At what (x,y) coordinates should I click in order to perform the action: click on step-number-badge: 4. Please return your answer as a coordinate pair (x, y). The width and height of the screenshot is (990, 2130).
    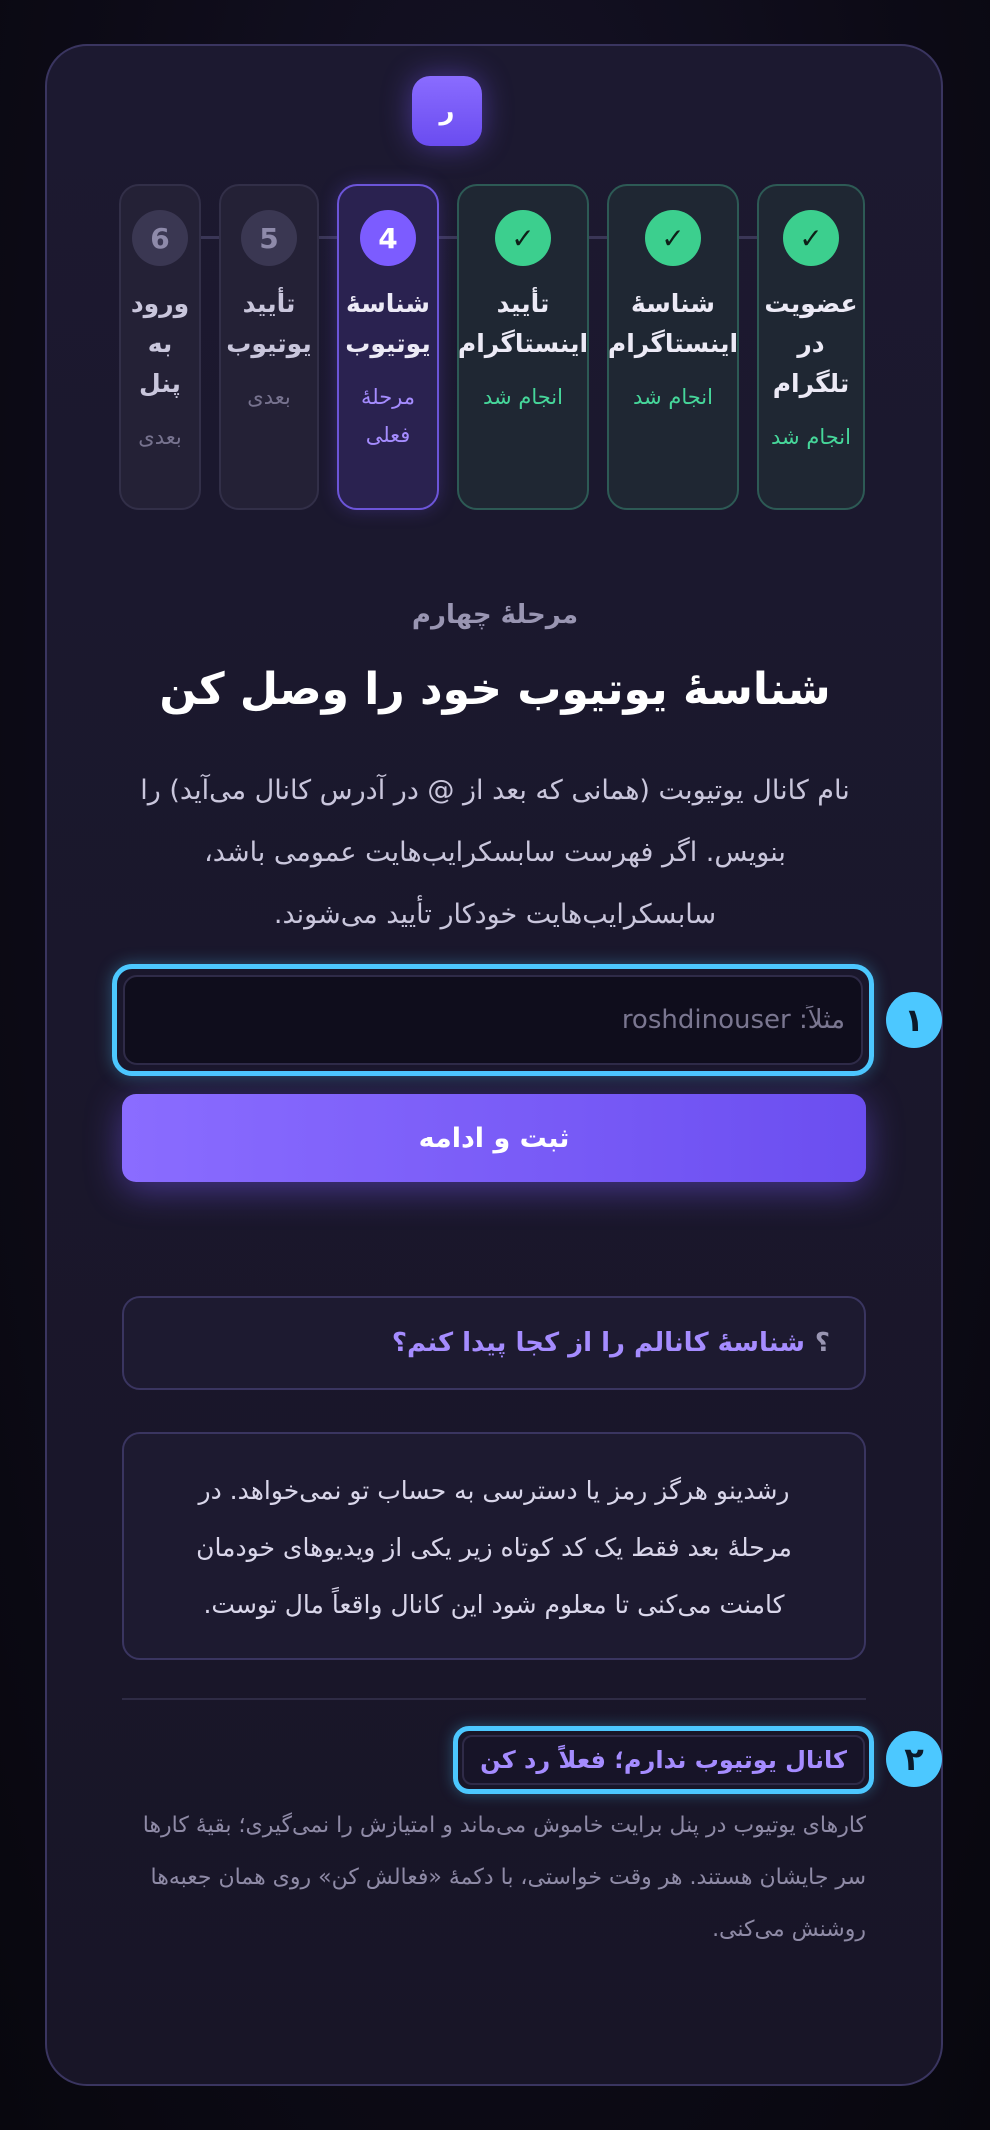
    Looking at the image, I should click on (388, 238).